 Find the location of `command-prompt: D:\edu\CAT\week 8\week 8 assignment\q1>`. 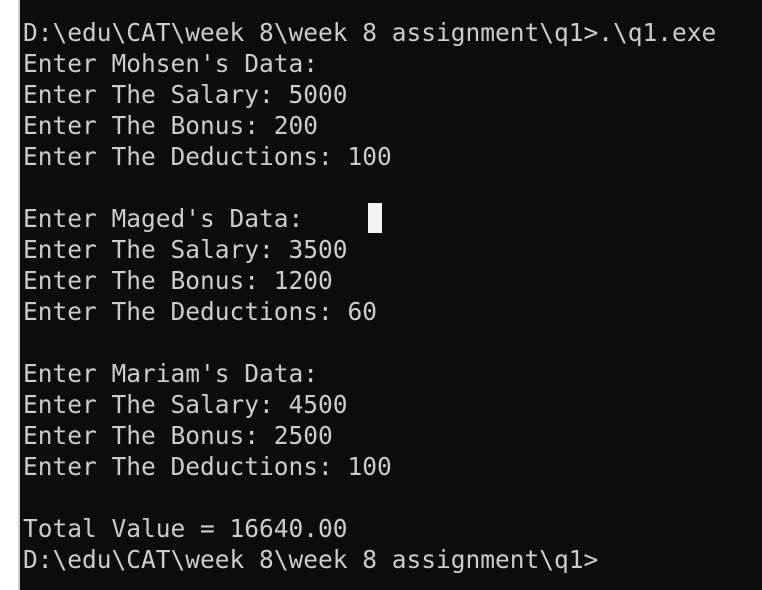

command-prompt: D:\edu\CAT\week 8\week 8 assignment\q1> is located at coordinates (369, 559).